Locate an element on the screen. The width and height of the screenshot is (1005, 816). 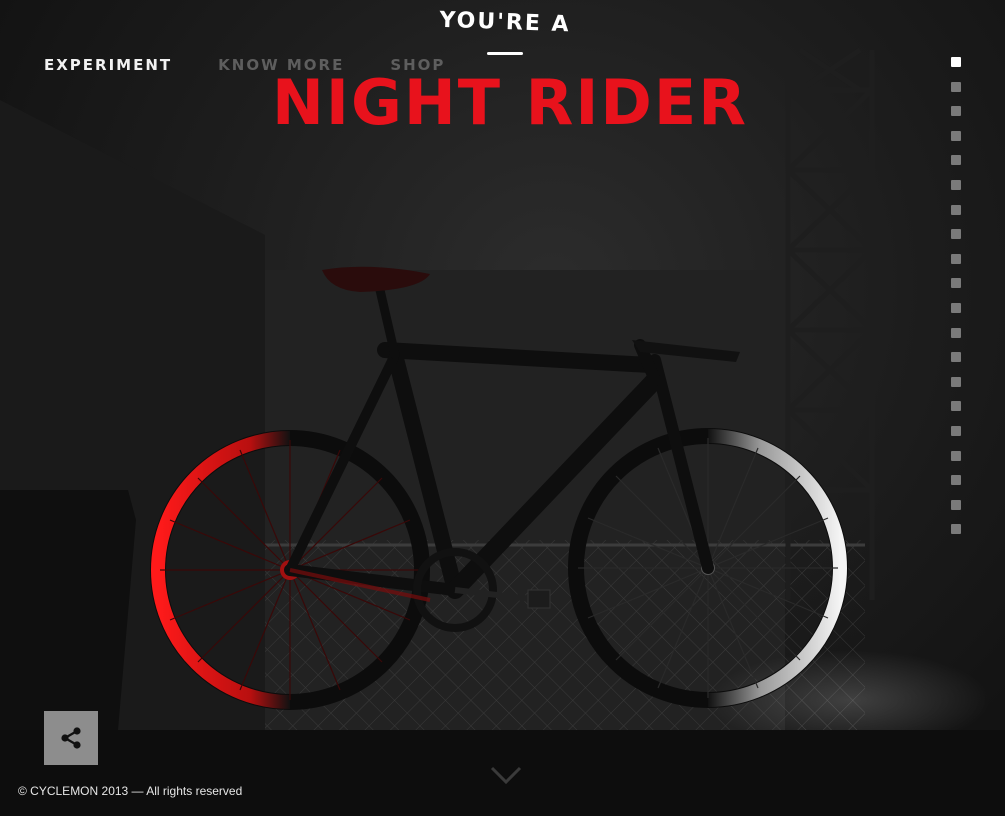
chevron-down-icon is located at coordinates (506, 775).